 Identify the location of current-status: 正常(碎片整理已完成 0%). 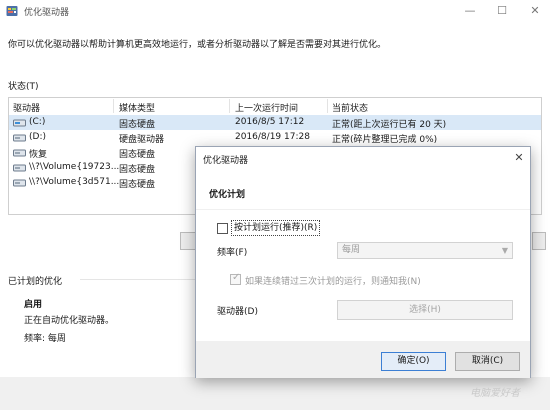
(385, 140).